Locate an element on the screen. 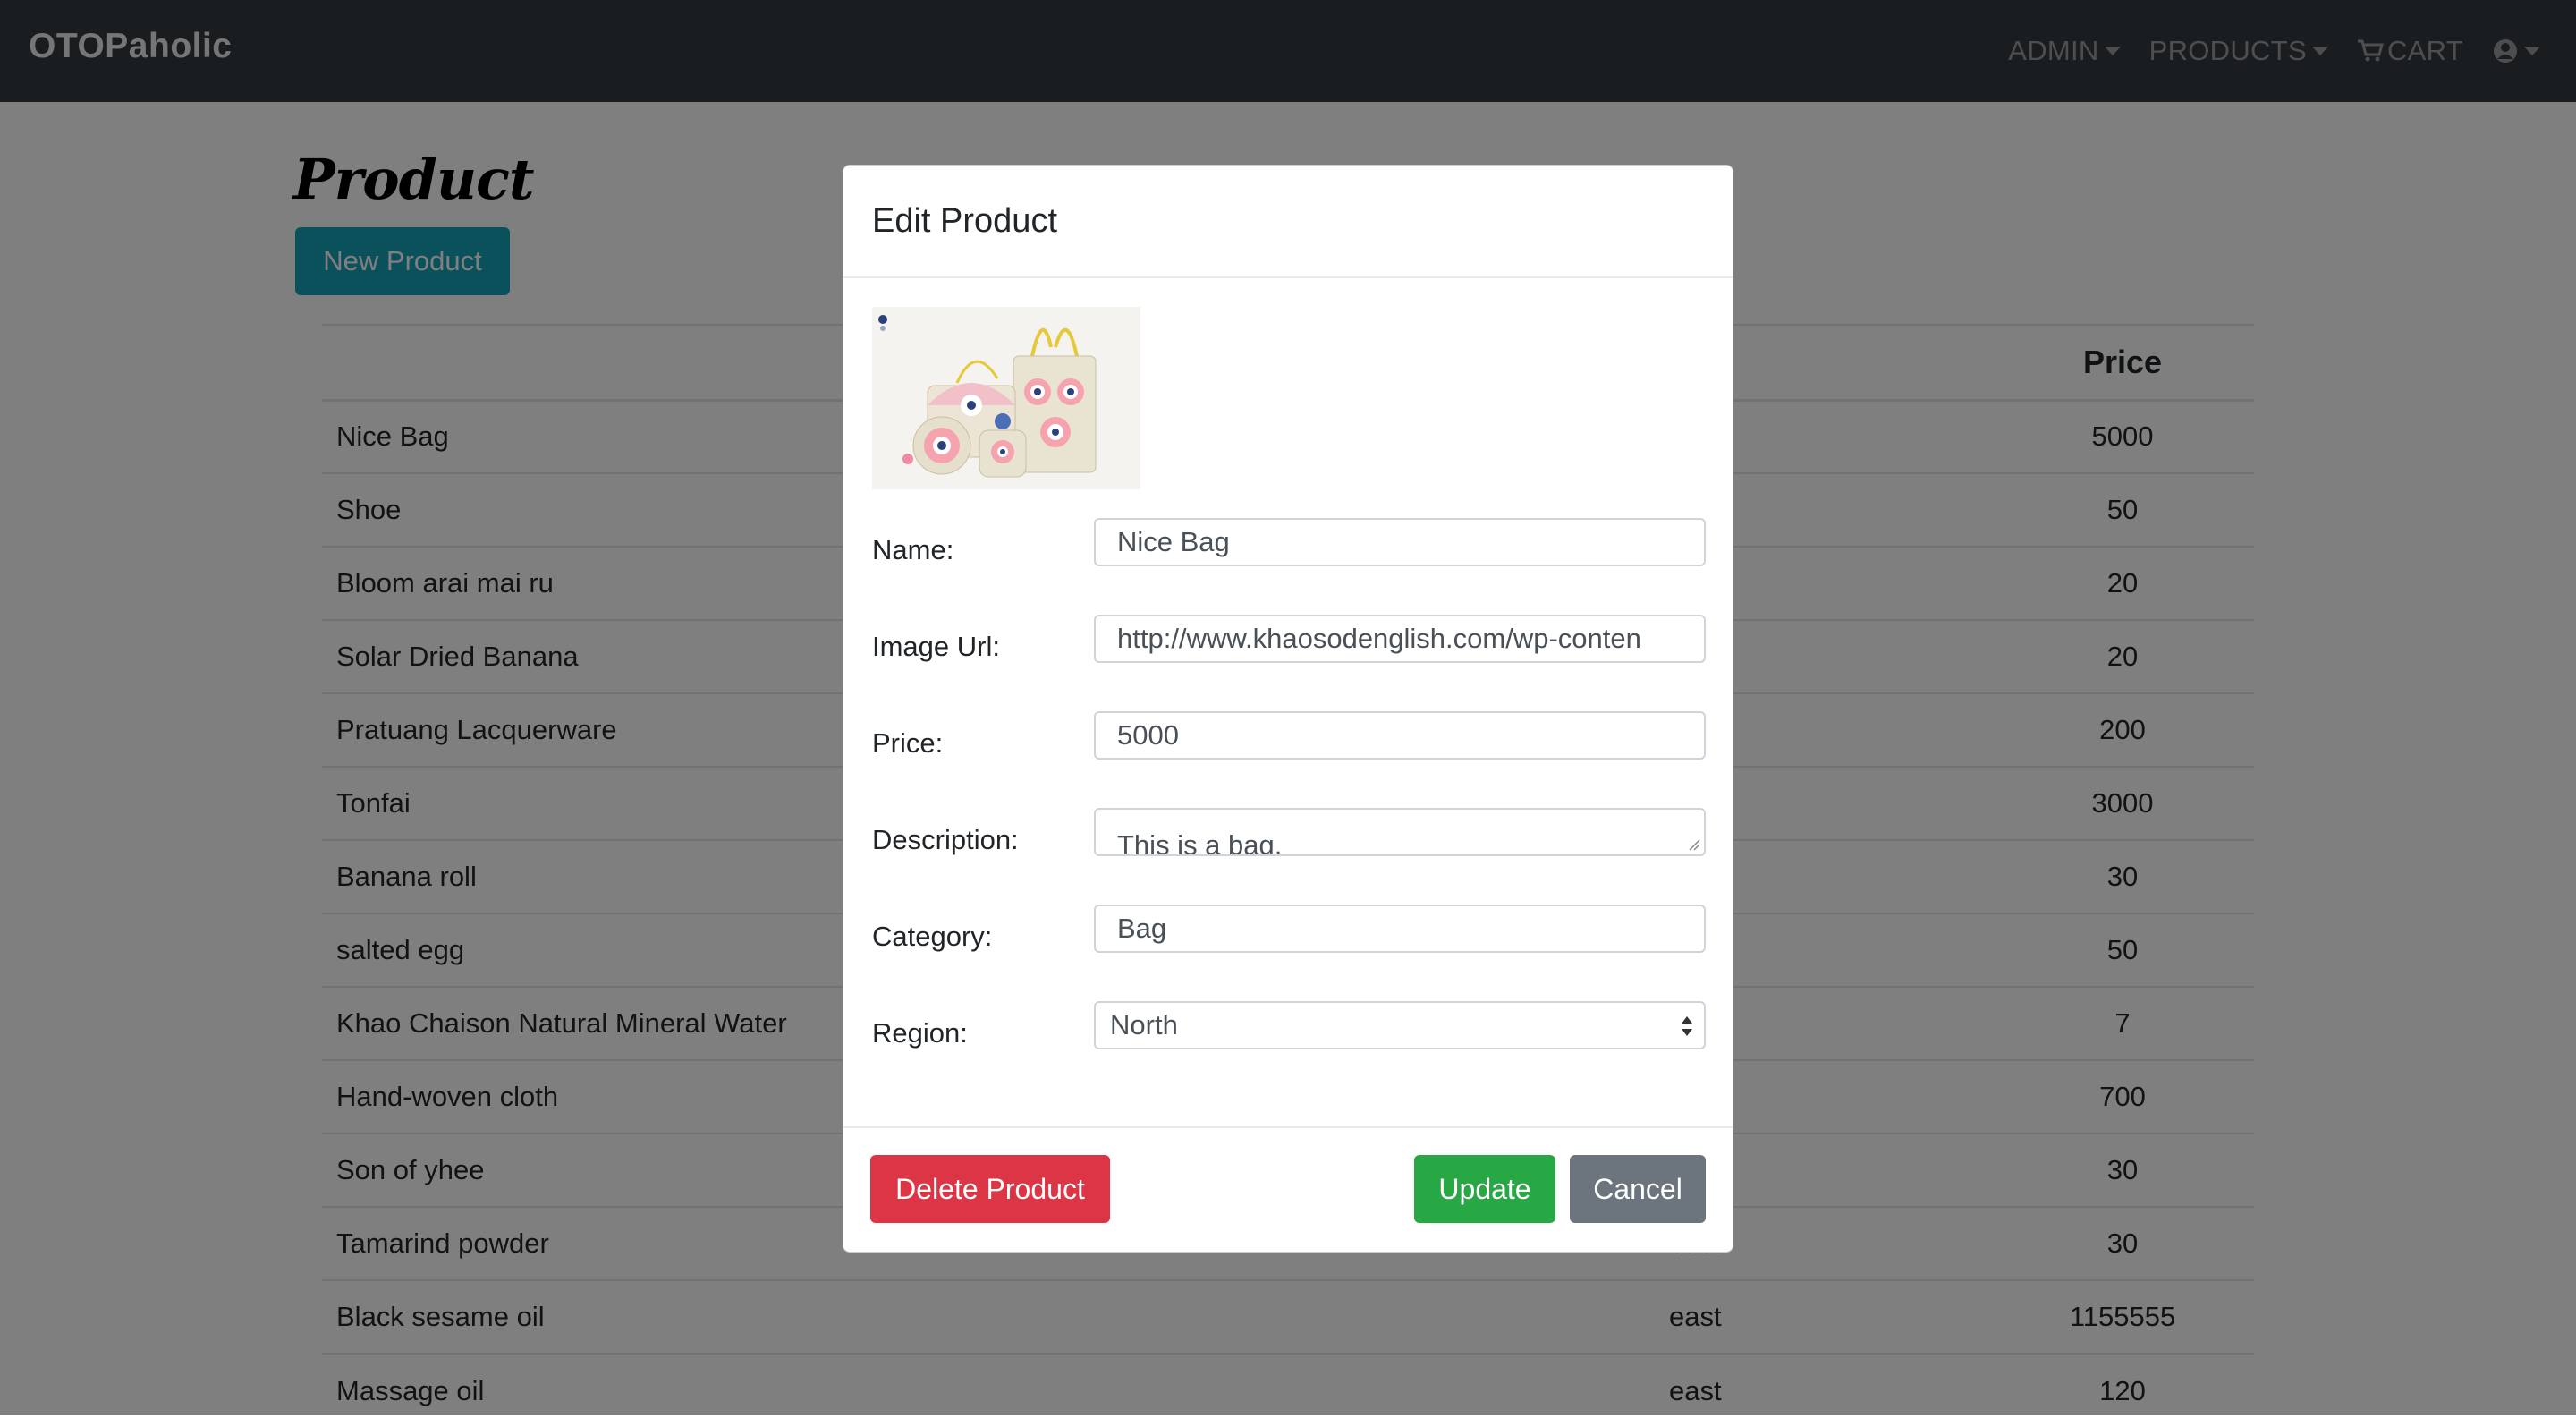  delete-product-button: Delete Product is located at coordinates (990, 1189).